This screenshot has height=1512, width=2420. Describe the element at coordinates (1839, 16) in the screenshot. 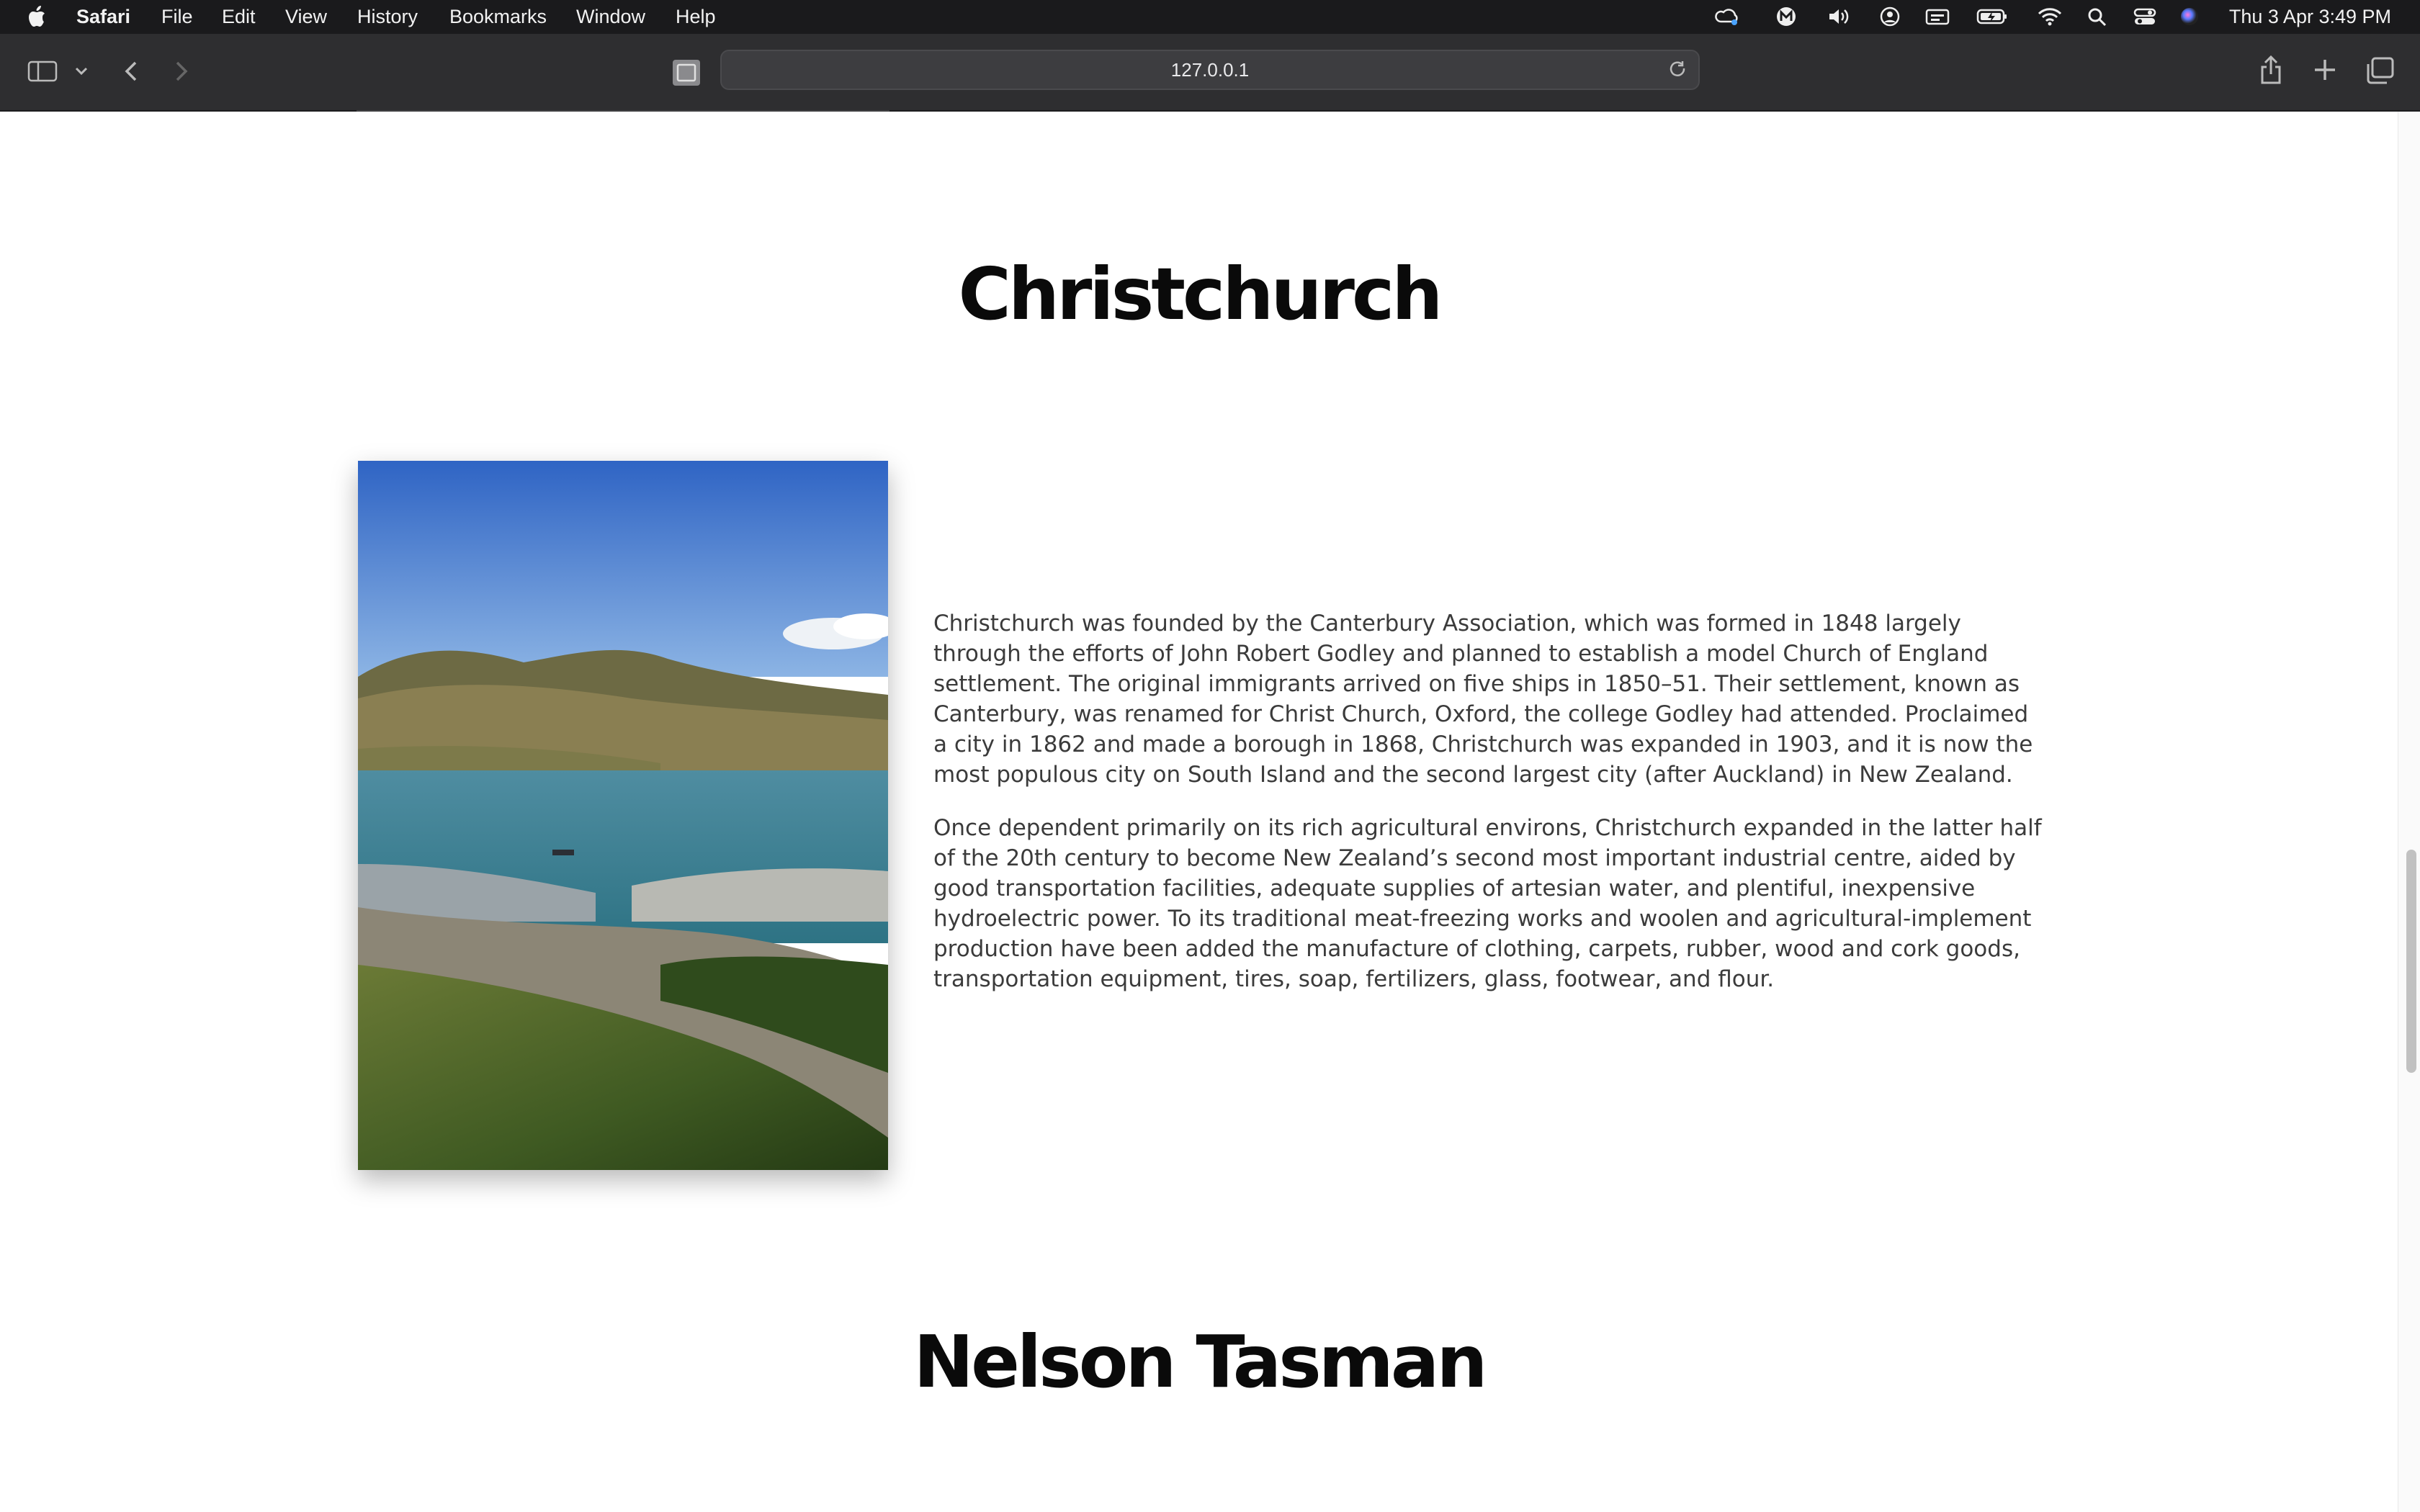

I see `volume-icon` at that location.